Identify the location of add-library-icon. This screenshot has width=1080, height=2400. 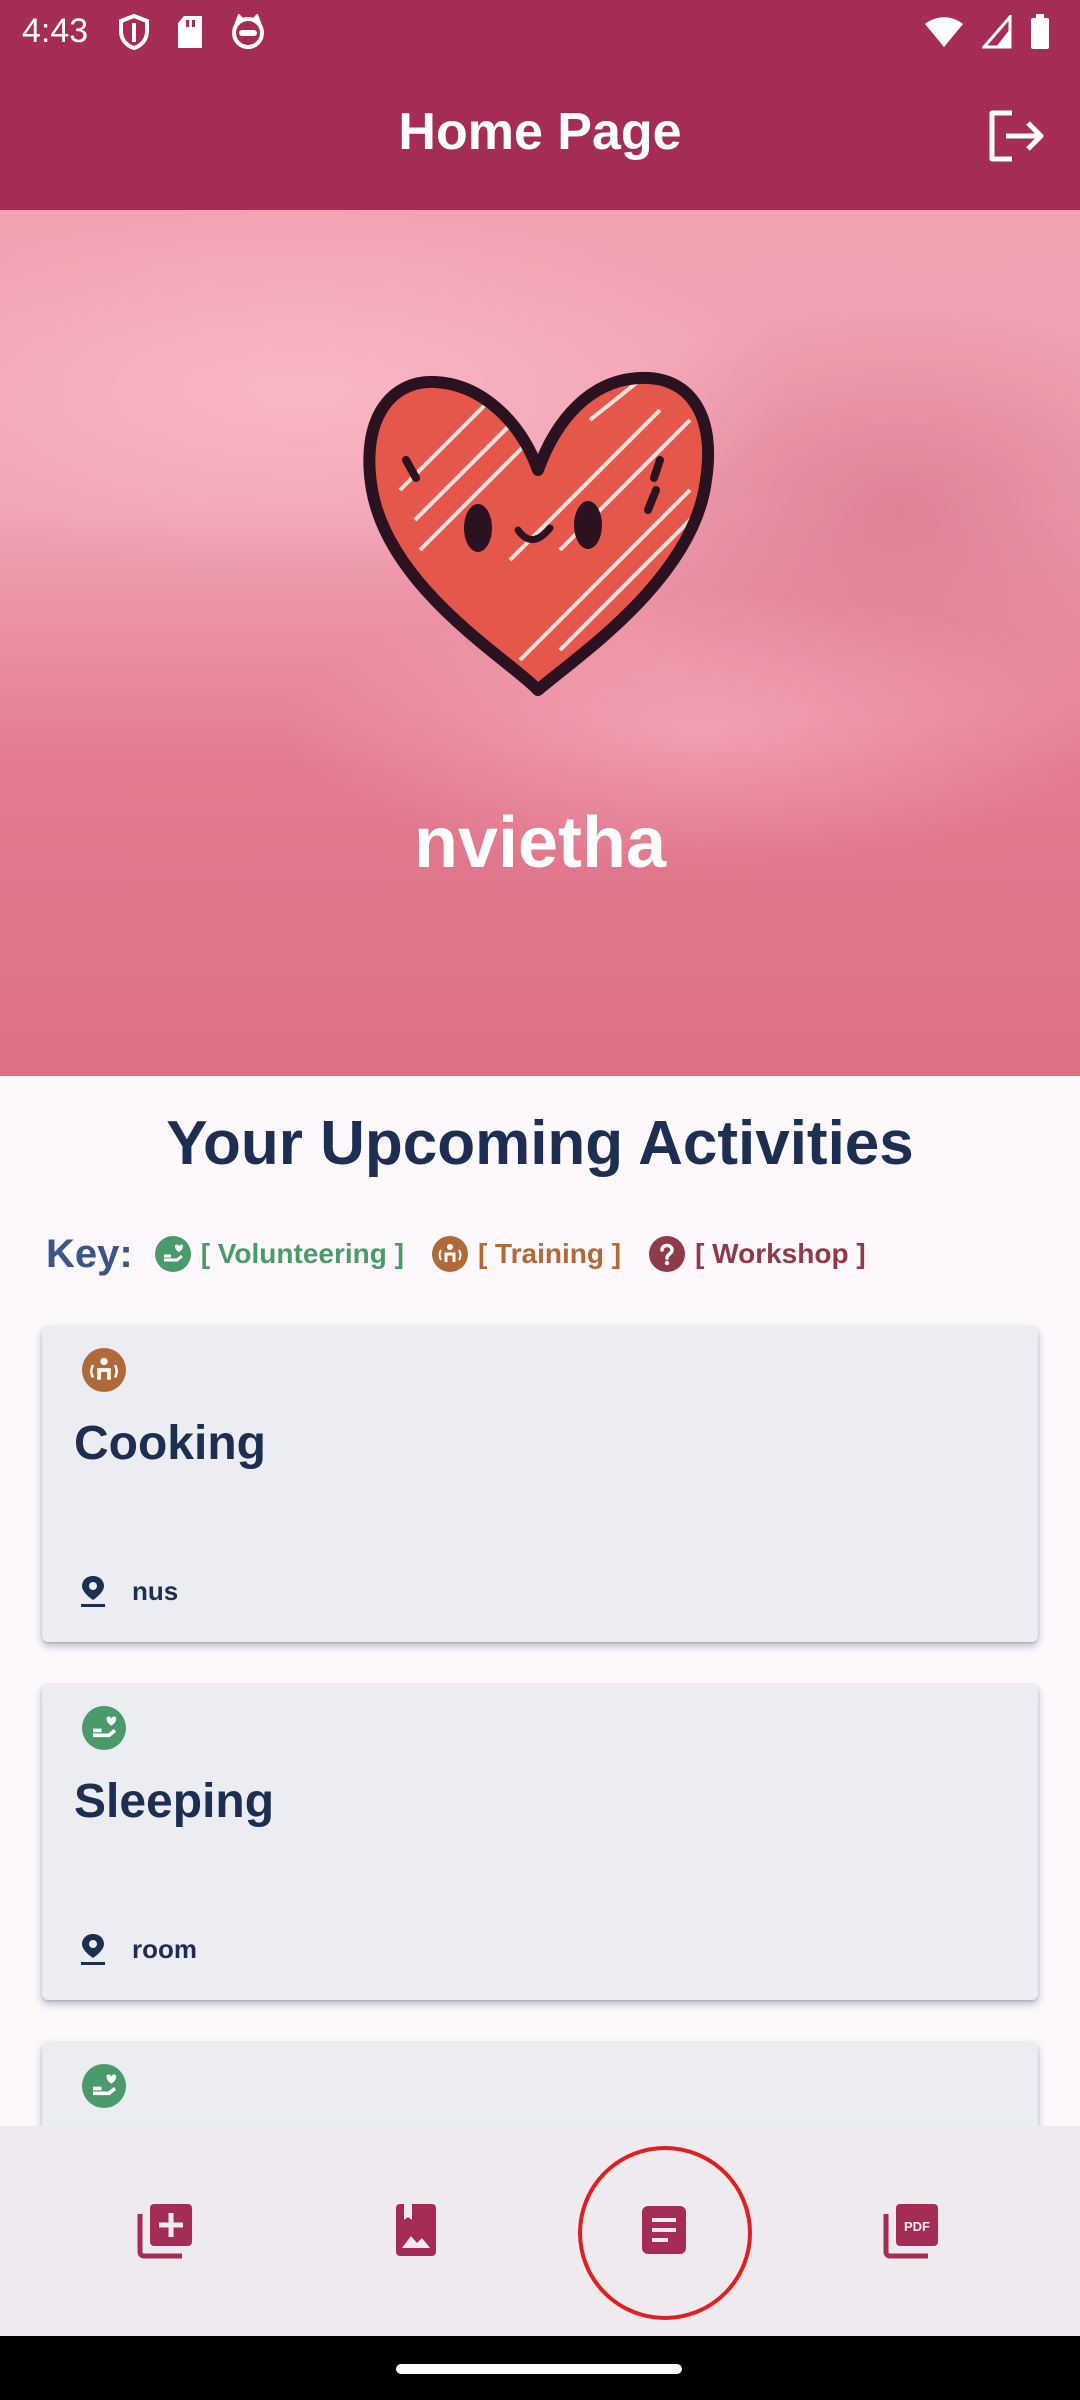
(164, 2231).